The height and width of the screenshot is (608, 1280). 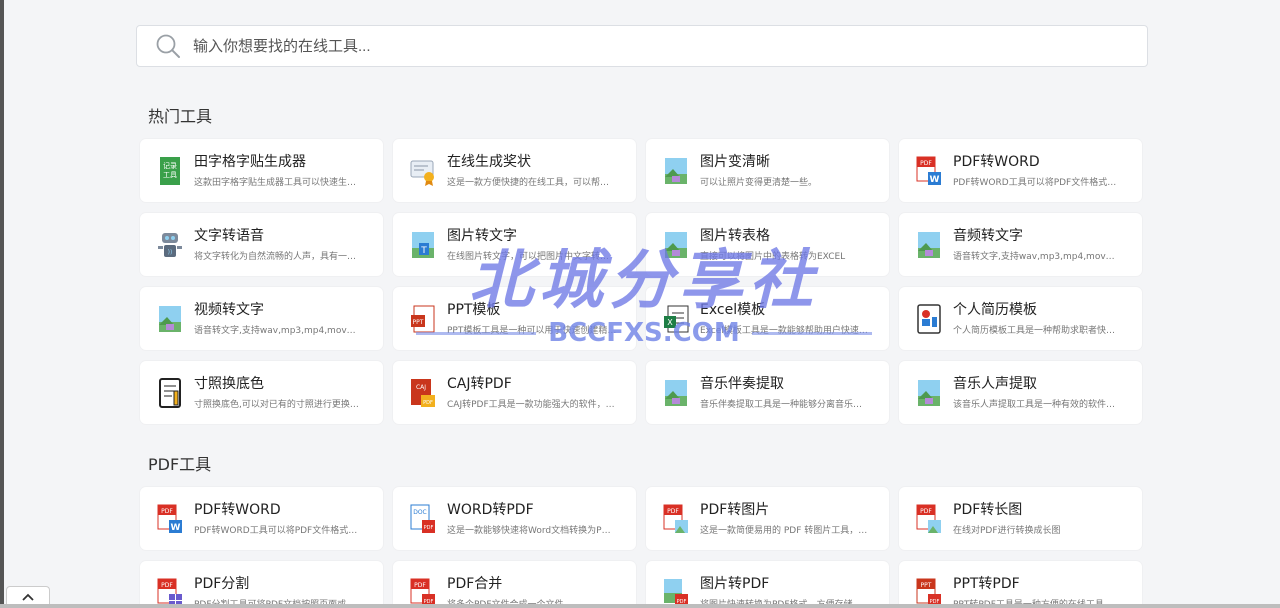 What do you see at coordinates (742, 384) in the screenshot?
I see `tool-title: 音乐伴奏提取` at bounding box center [742, 384].